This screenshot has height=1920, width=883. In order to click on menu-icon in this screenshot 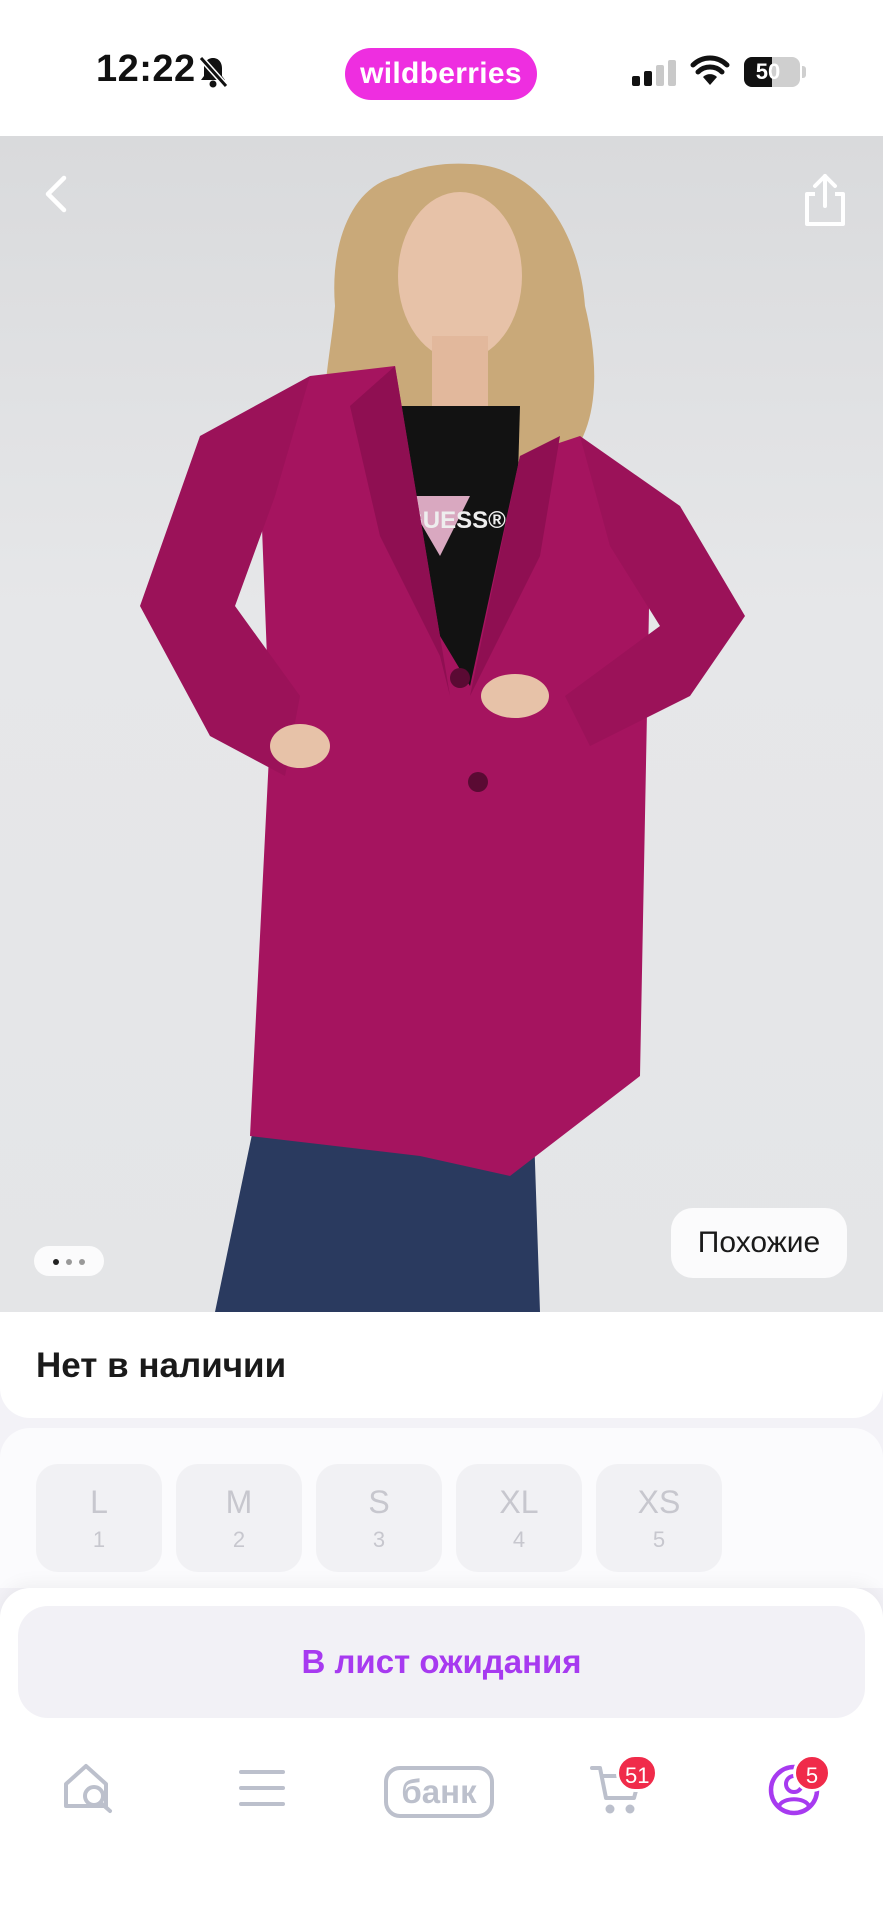, I will do `click(262, 1790)`.